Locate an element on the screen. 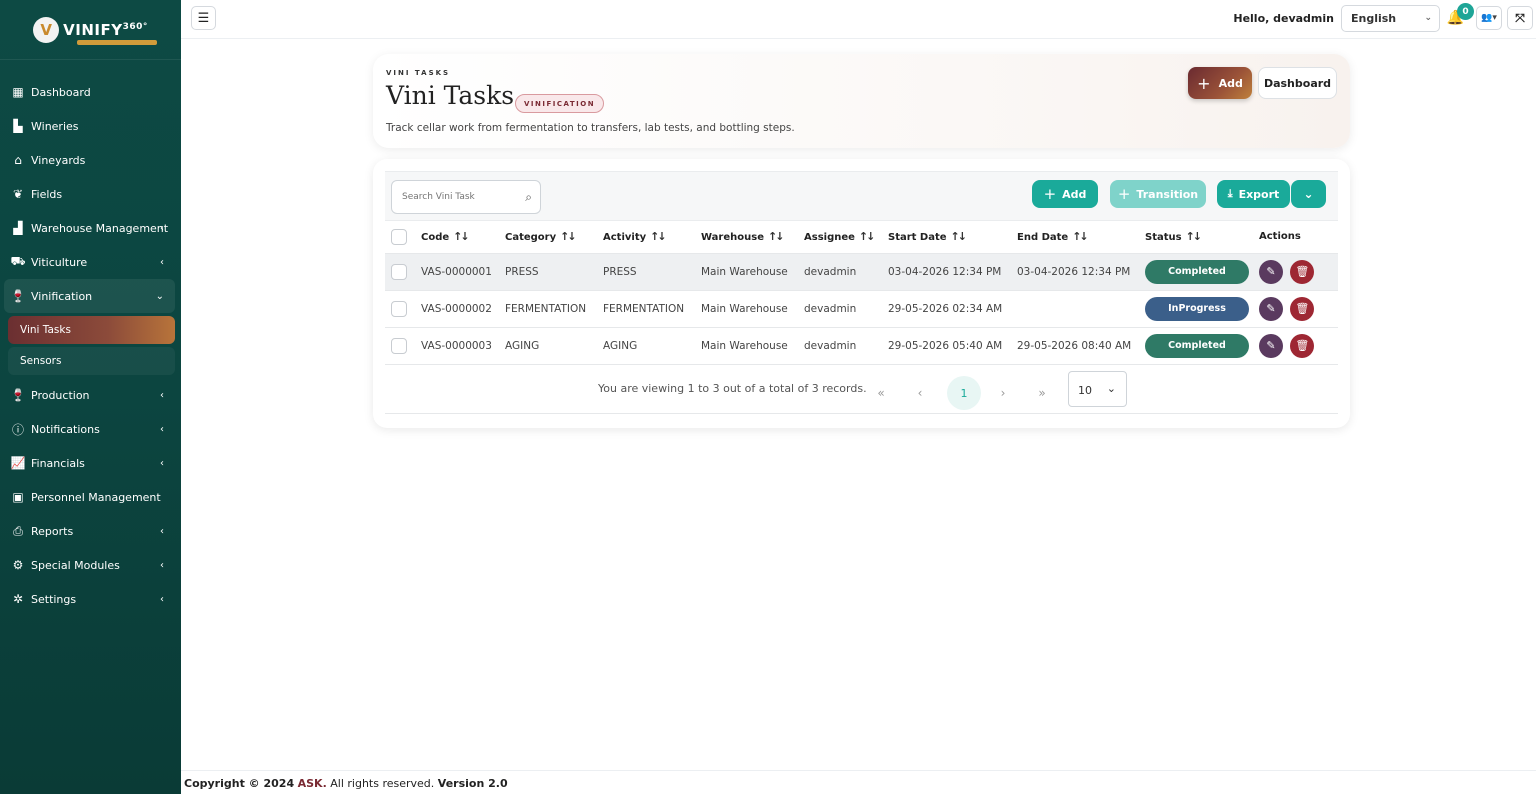  sidebar-item-dashboard: ▦ Dashboard is located at coordinates (90, 92).